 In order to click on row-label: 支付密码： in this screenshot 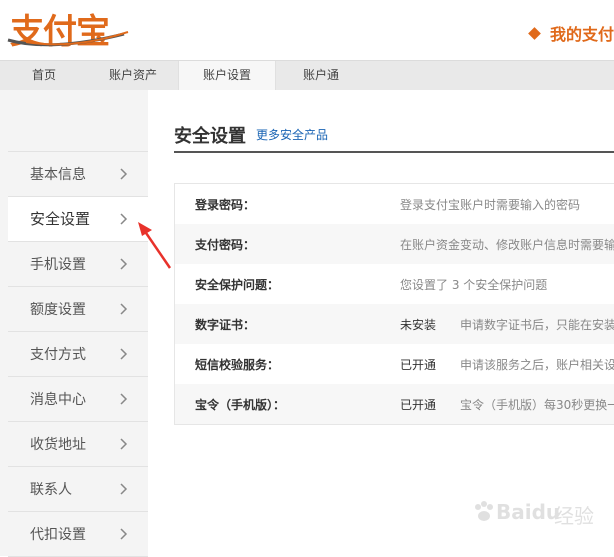, I will do `click(225, 245)`.